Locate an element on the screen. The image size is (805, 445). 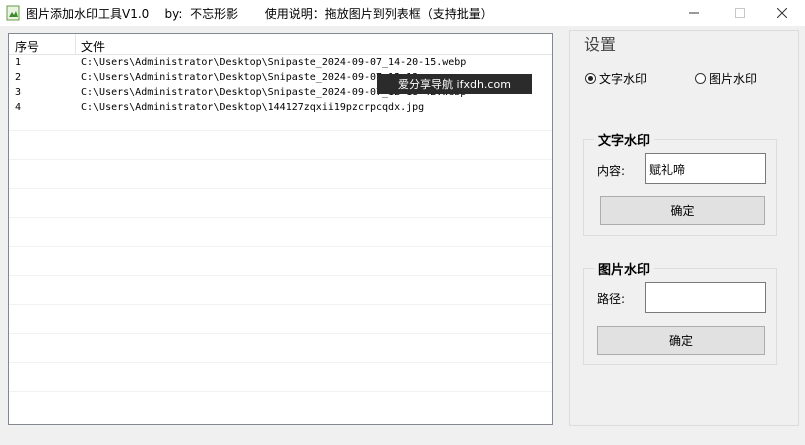
row-seq: 4 is located at coordinates (18, 107).